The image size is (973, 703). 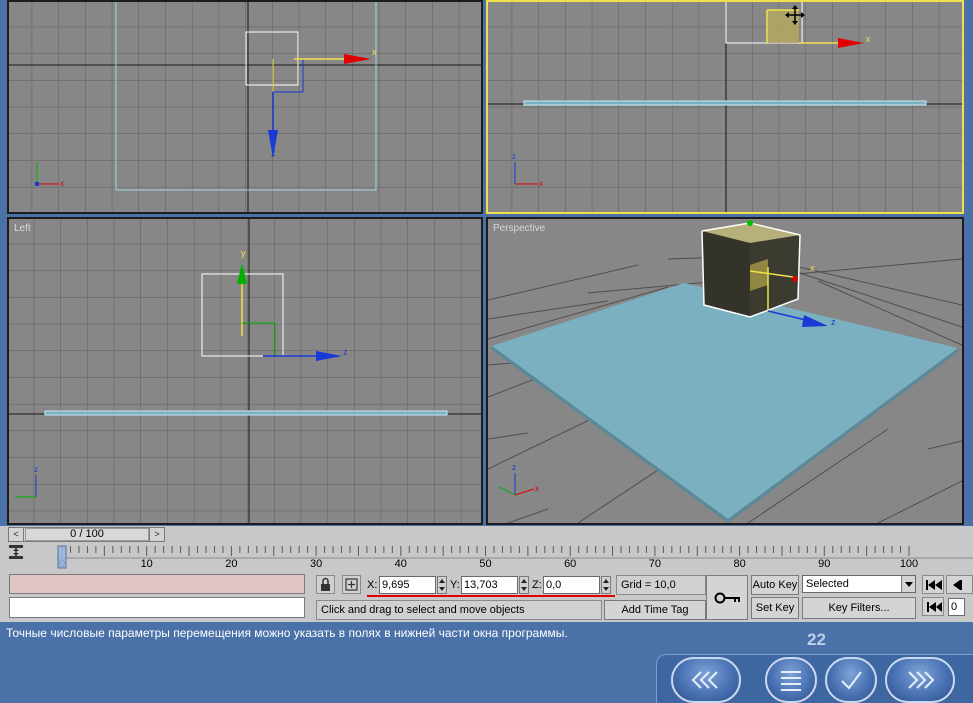 I want to click on x-coord-field: 9,695, so click(x=407, y=585).